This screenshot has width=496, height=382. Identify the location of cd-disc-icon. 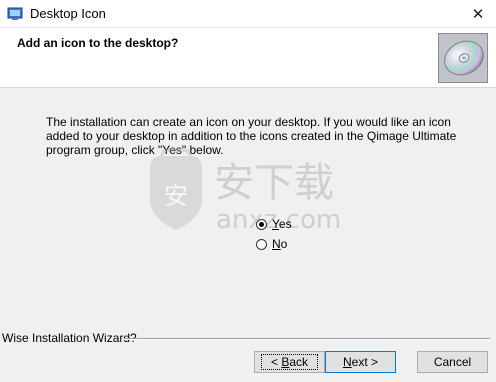
(463, 58).